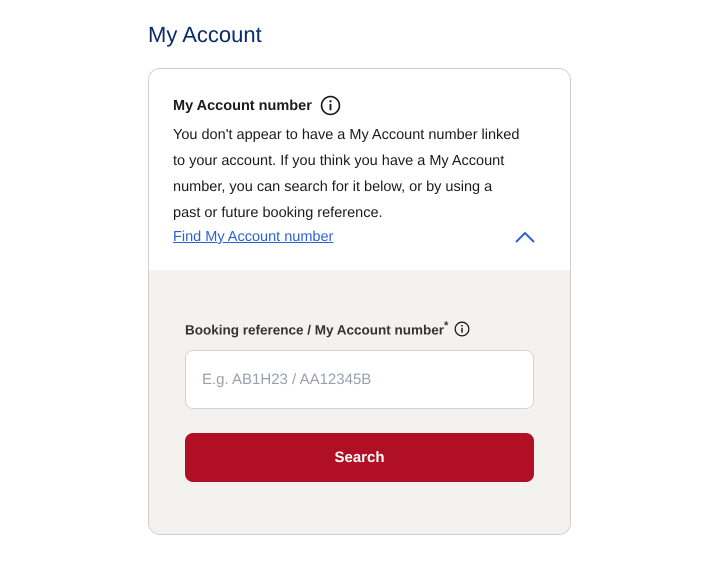 This screenshot has height=576, width=706. Describe the element at coordinates (316, 329) in the screenshot. I see `field-label: Booking reference / My Account number$^{*}$` at that location.